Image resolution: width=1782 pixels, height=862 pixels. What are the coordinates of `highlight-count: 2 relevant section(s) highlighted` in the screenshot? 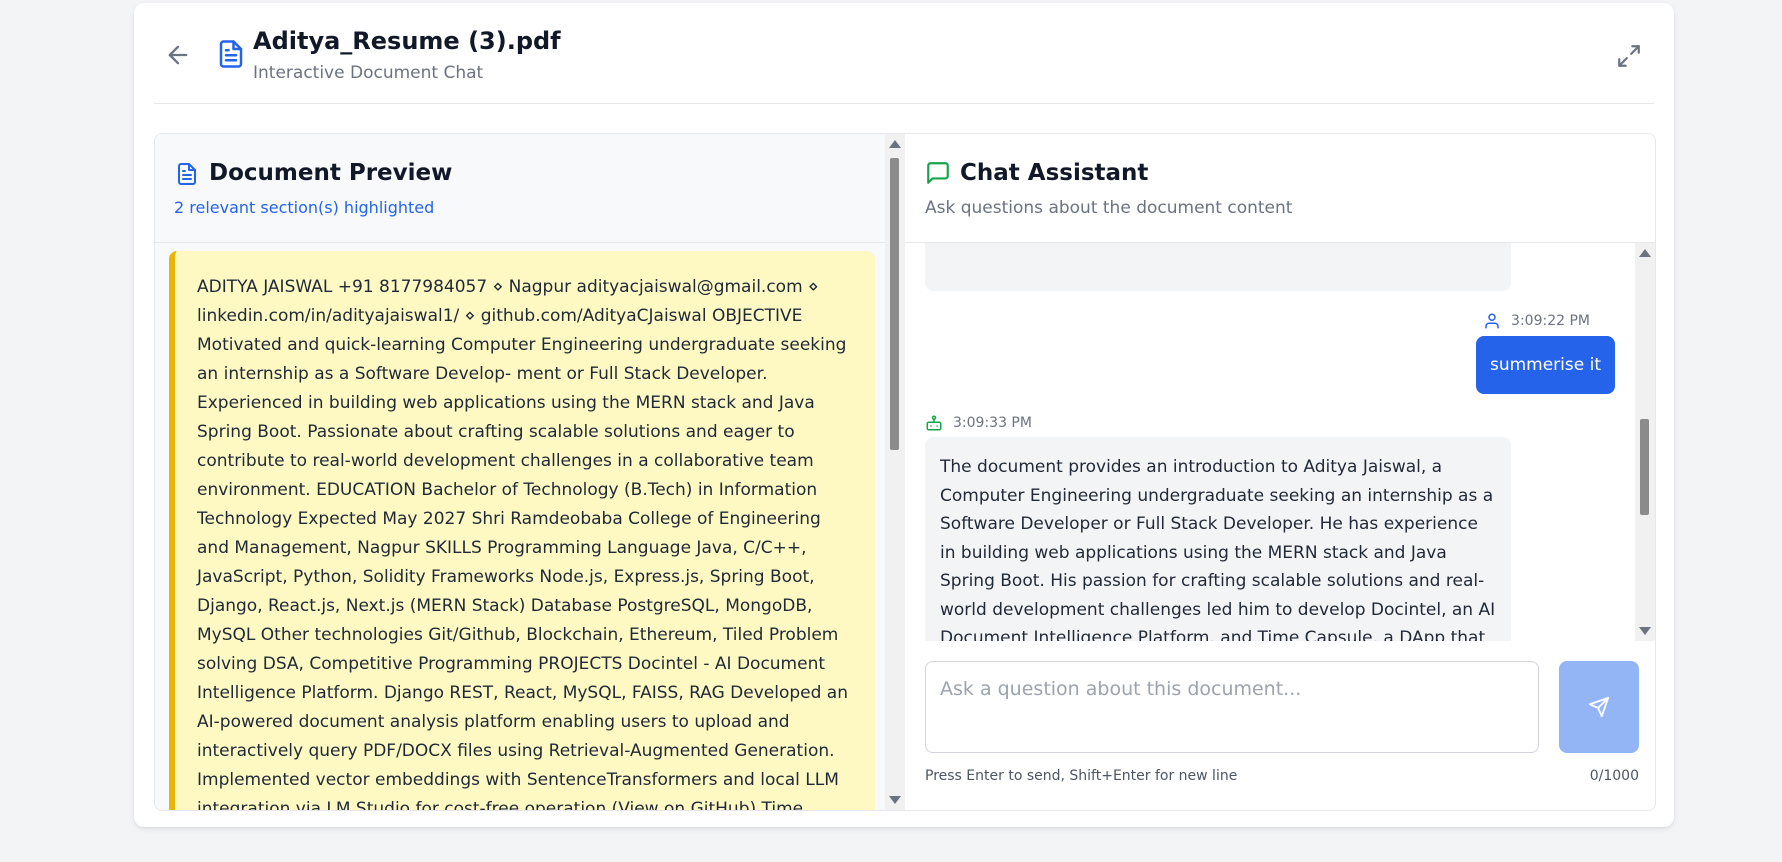 It's located at (304, 207).